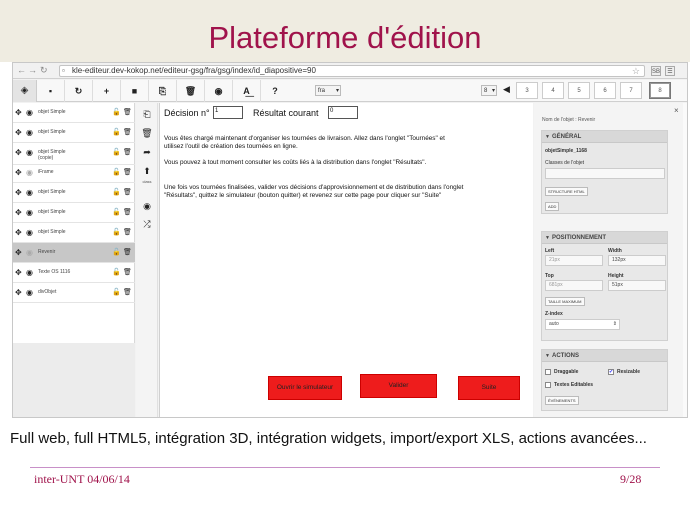 This screenshot has width=690, height=517. What do you see at coordinates (604, 238) in the screenshot?
I see `position-section-header: ▼ POSITIONNEMENT` at bounding box center [604, 238].